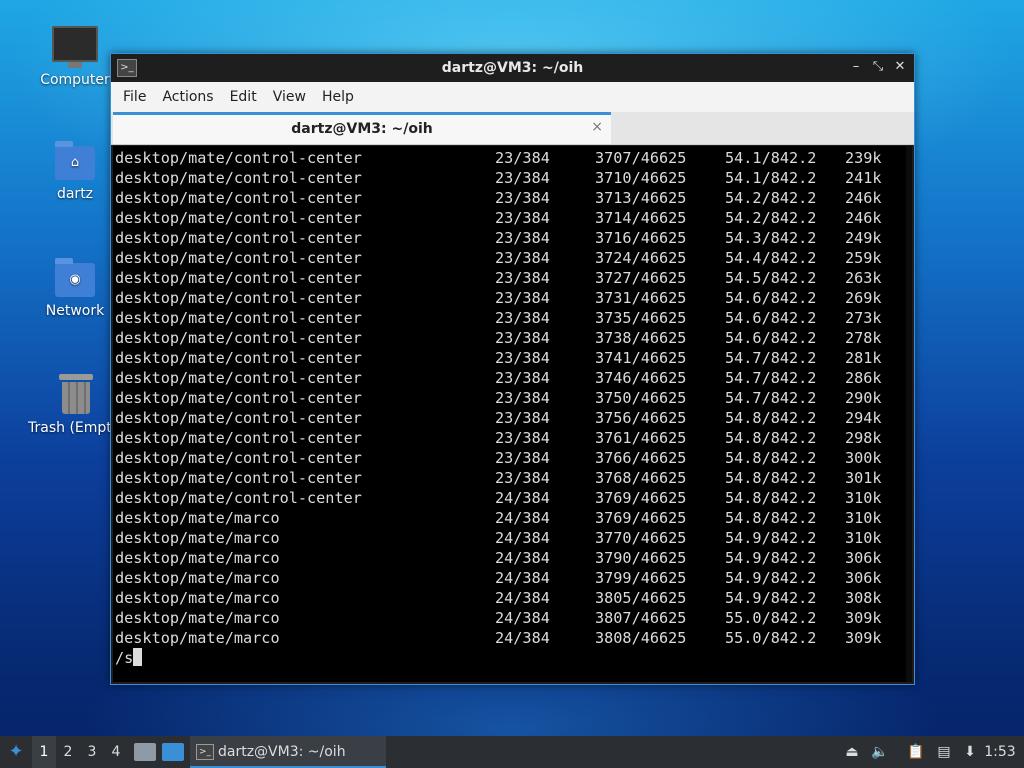 This screenshot has height=768, width=1024. What do you see at coordinates (771, 278) in the screenshot?
I see `line-size: 54.5/842.2` at bounding box center [771, 278].